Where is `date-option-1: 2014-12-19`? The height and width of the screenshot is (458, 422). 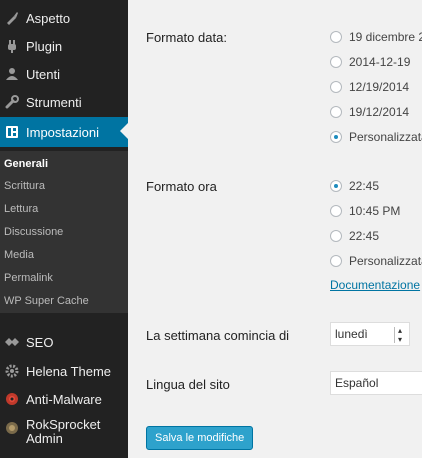
date-option-1: 2014-12-19 is located at coordinates (370, 62).